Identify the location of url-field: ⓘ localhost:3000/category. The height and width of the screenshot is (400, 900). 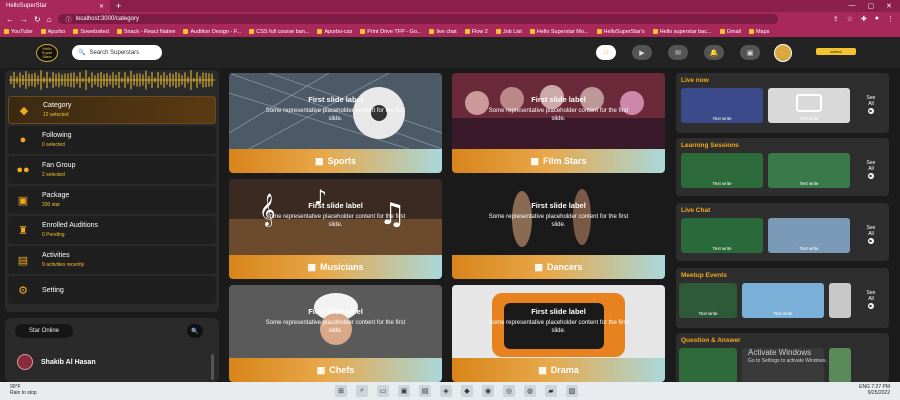
(417, 19).